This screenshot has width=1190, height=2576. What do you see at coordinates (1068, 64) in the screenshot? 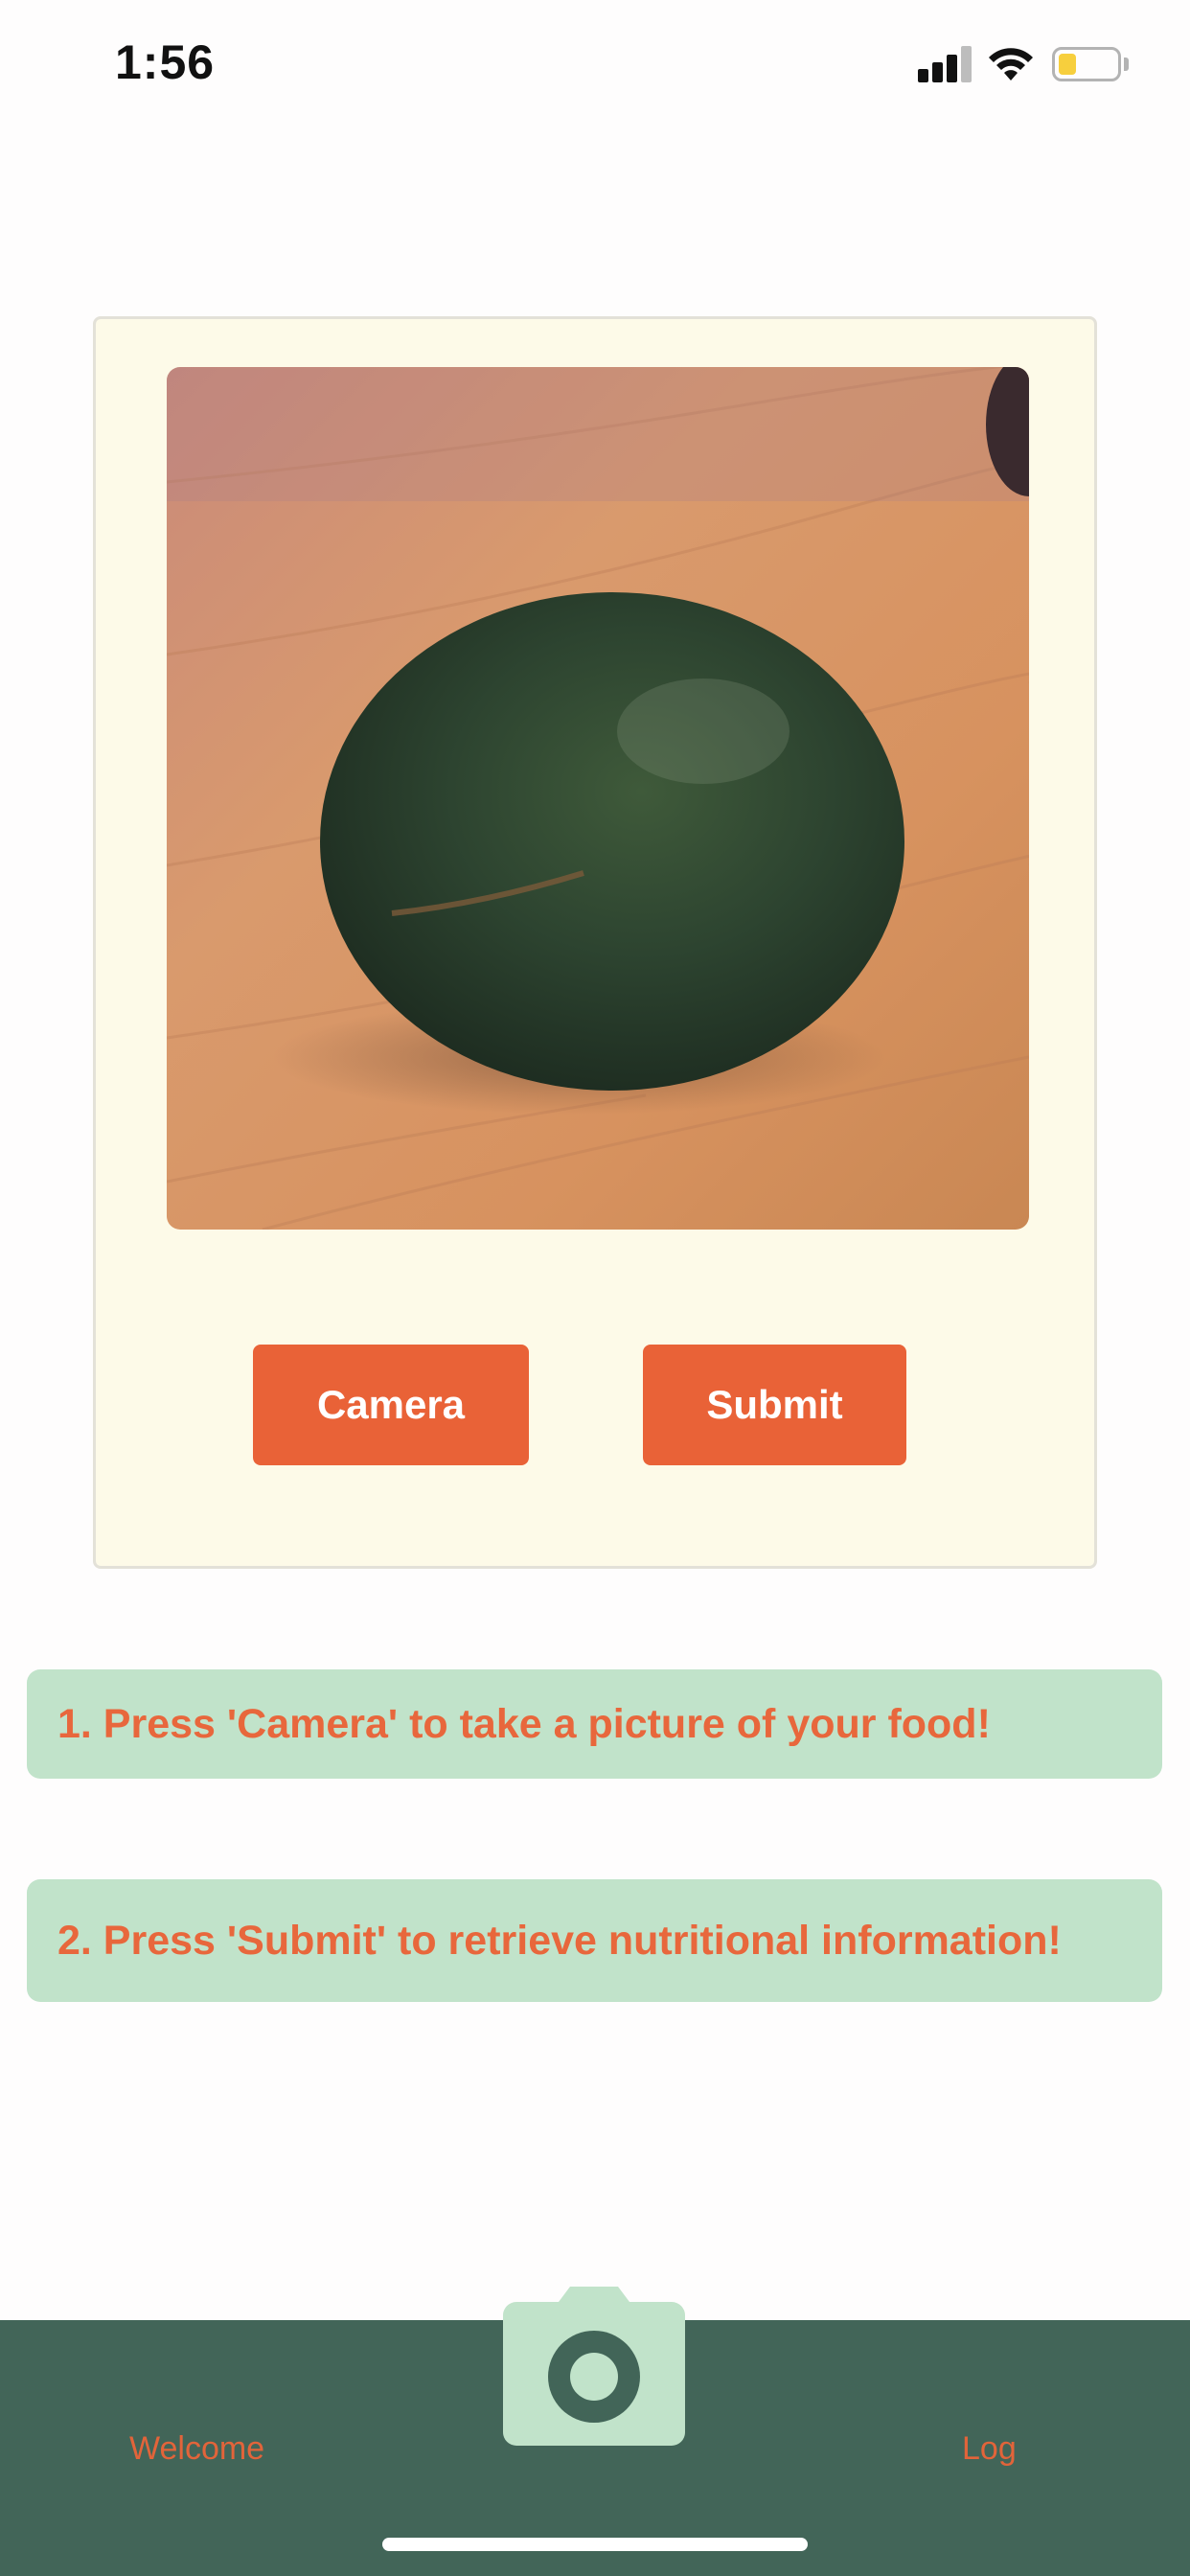
I see `battery-level` at bounding box center [1068, 64].